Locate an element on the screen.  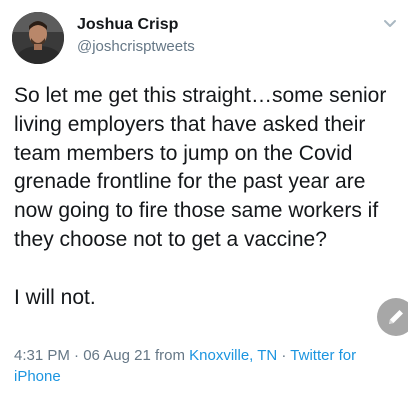
pencil-icon is located at coordinates (396, 317).